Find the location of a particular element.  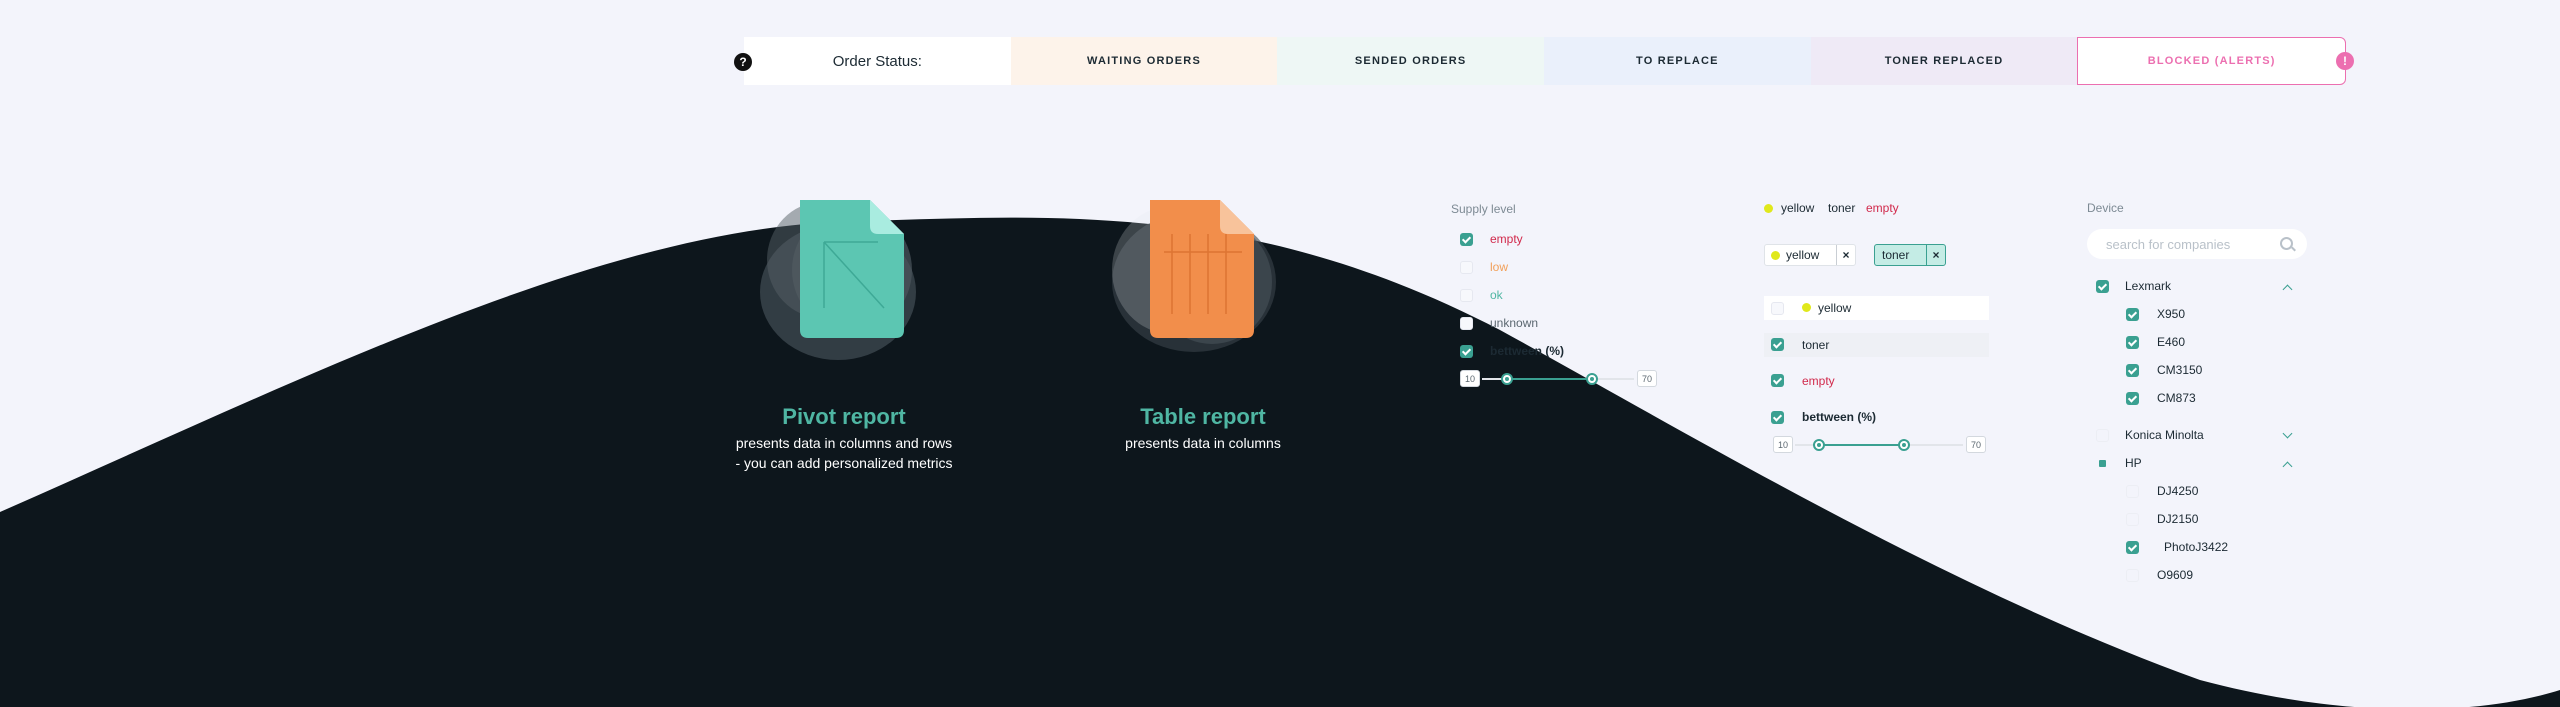

tab-sended-orders: SENDED ORDERS is located at coordinates (1411, 61).